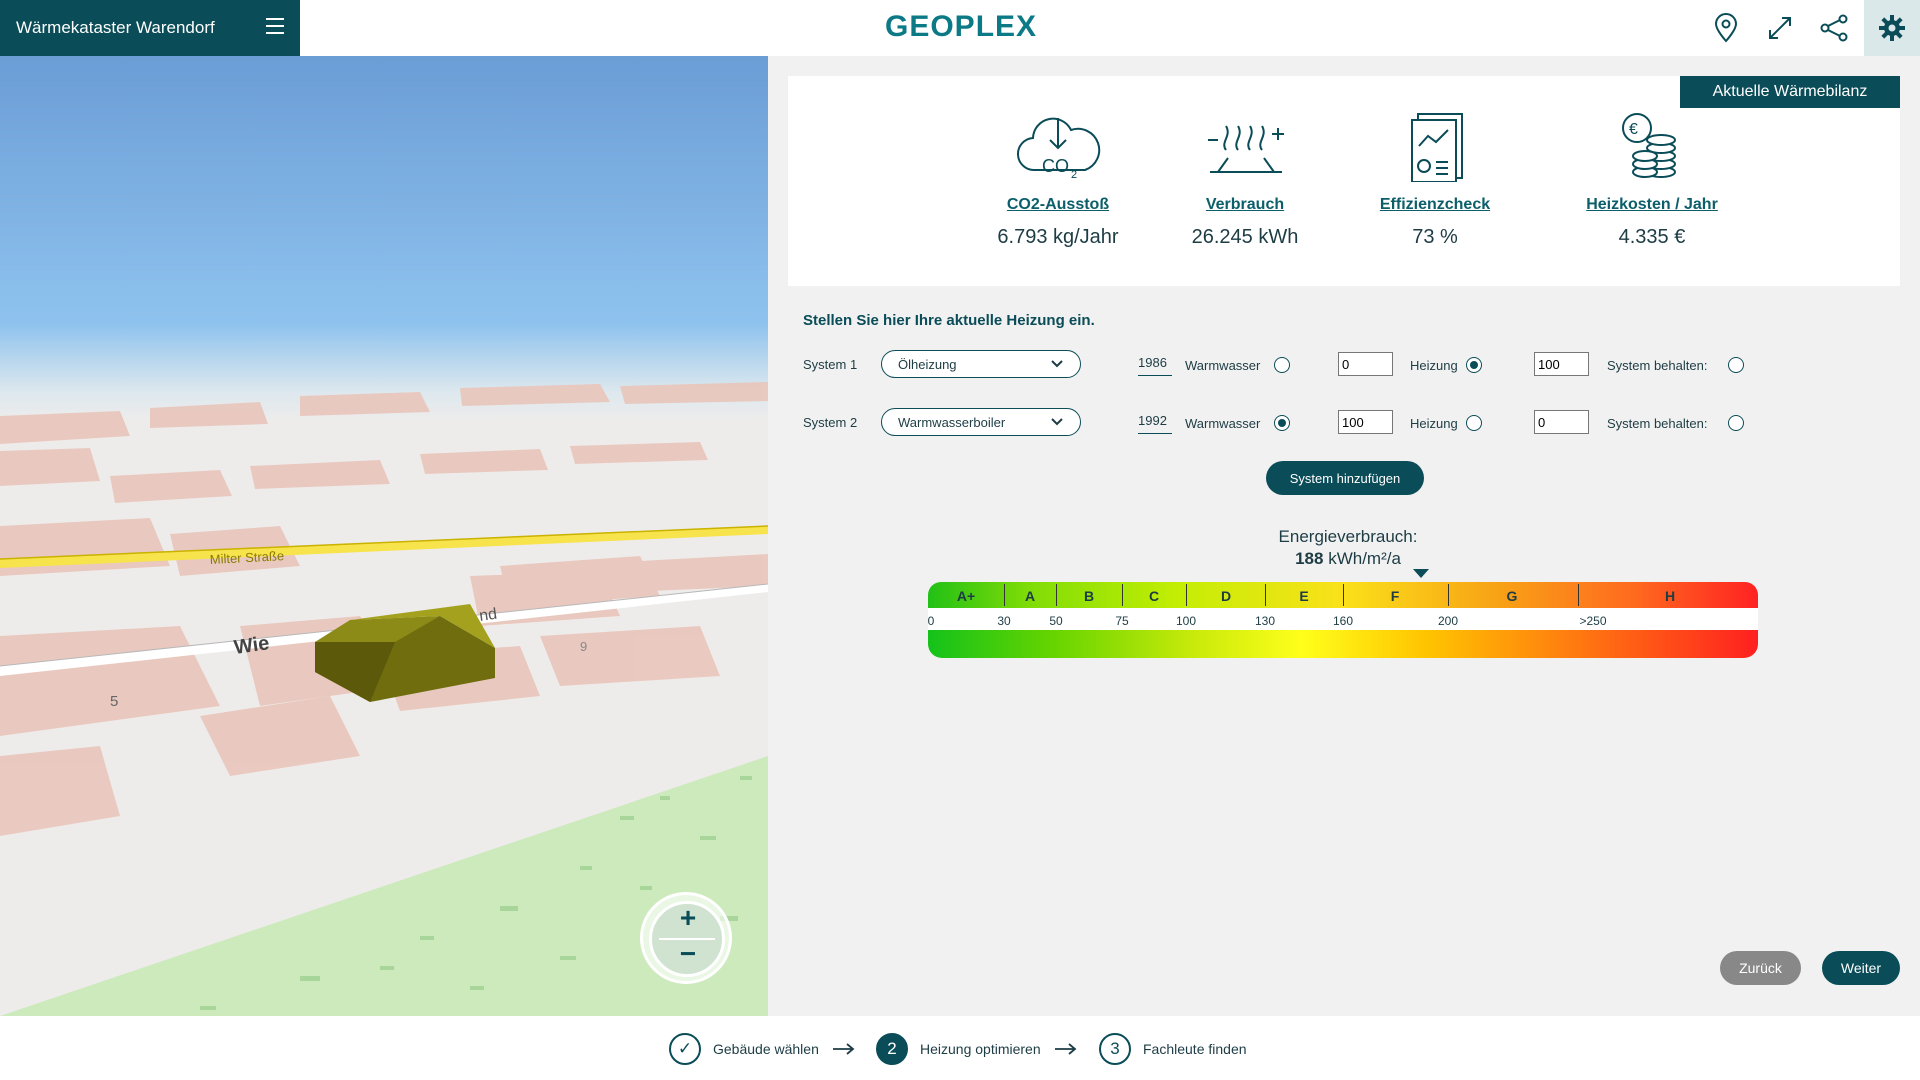 This screenshot has width=1920, height=1080. What do you see at coordinates (1155, 365) in the screenshot?
I see `system-year: 1986` at bounding box center [1155, 365].